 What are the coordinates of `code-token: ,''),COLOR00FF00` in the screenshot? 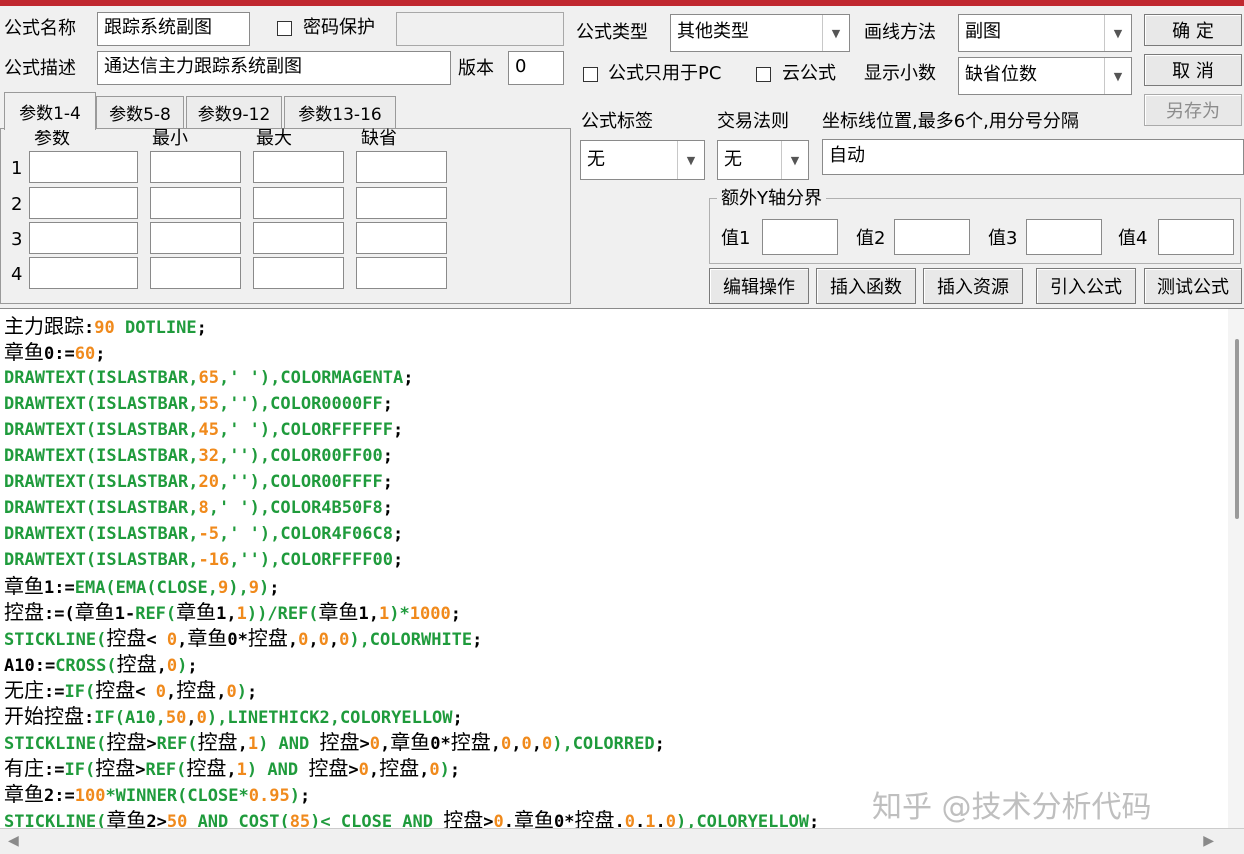 It's located at (300, 456).